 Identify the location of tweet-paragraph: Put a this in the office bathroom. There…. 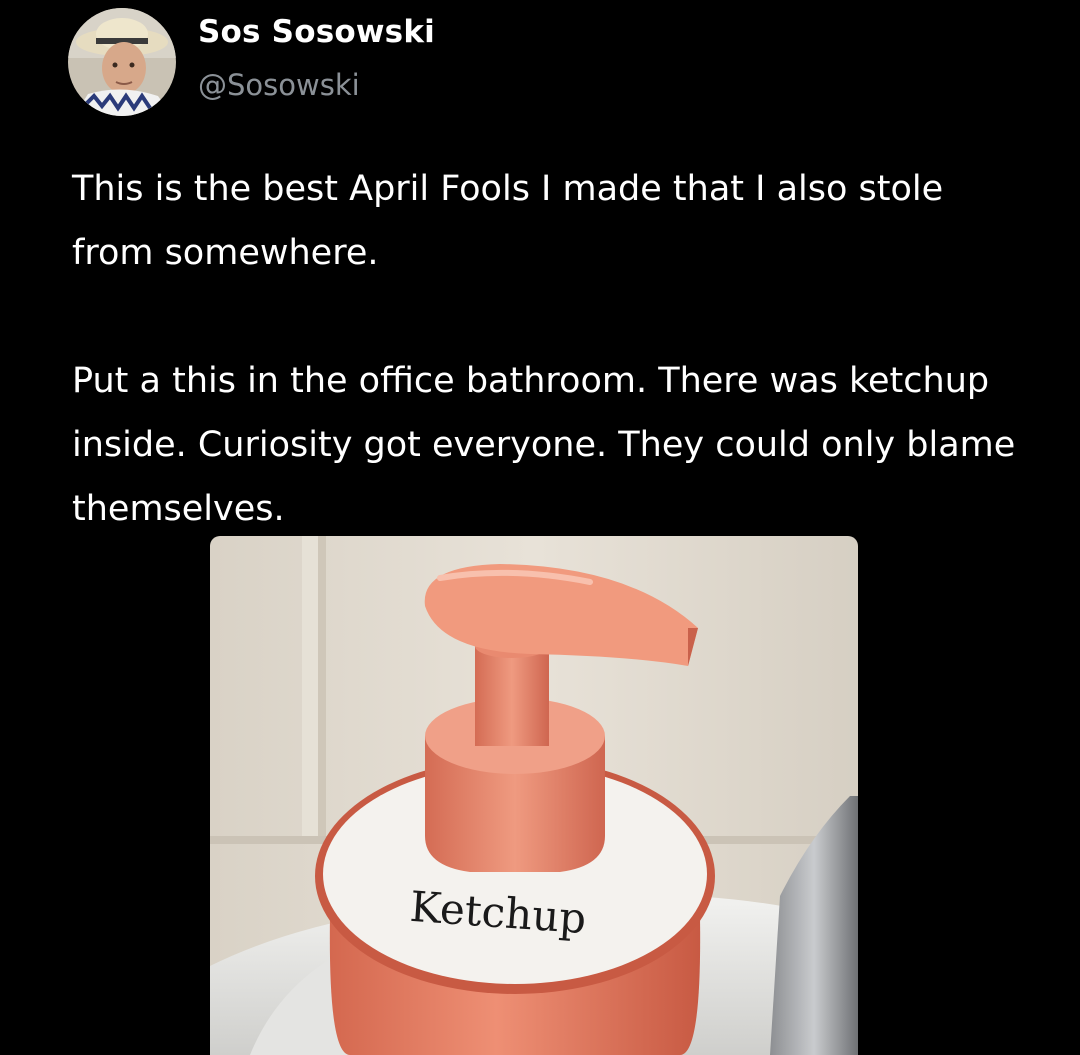
(544, 445).